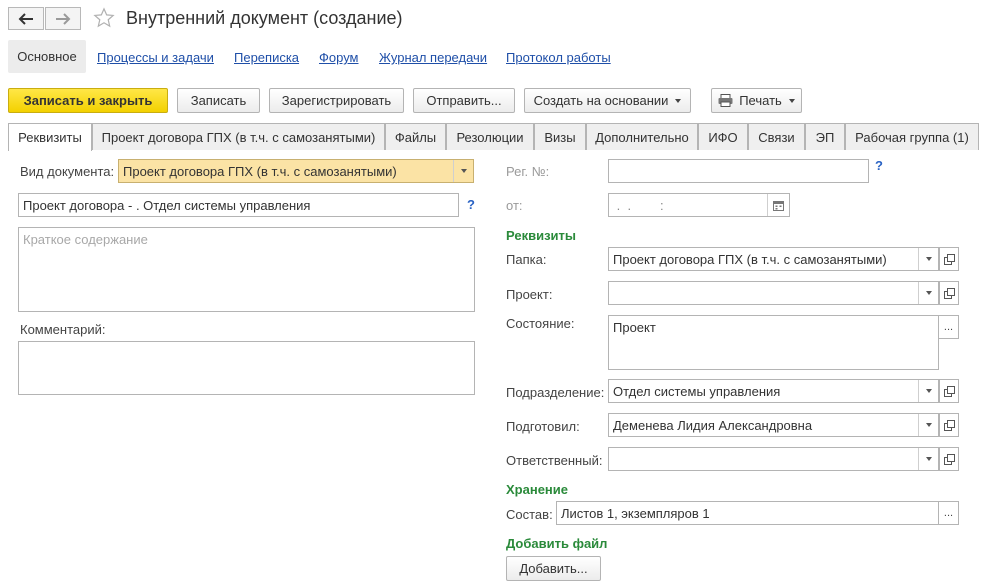 Image resolution: width=983 pixels, height=587 pixels. I want to click on responsible-field, so click(773, 459).